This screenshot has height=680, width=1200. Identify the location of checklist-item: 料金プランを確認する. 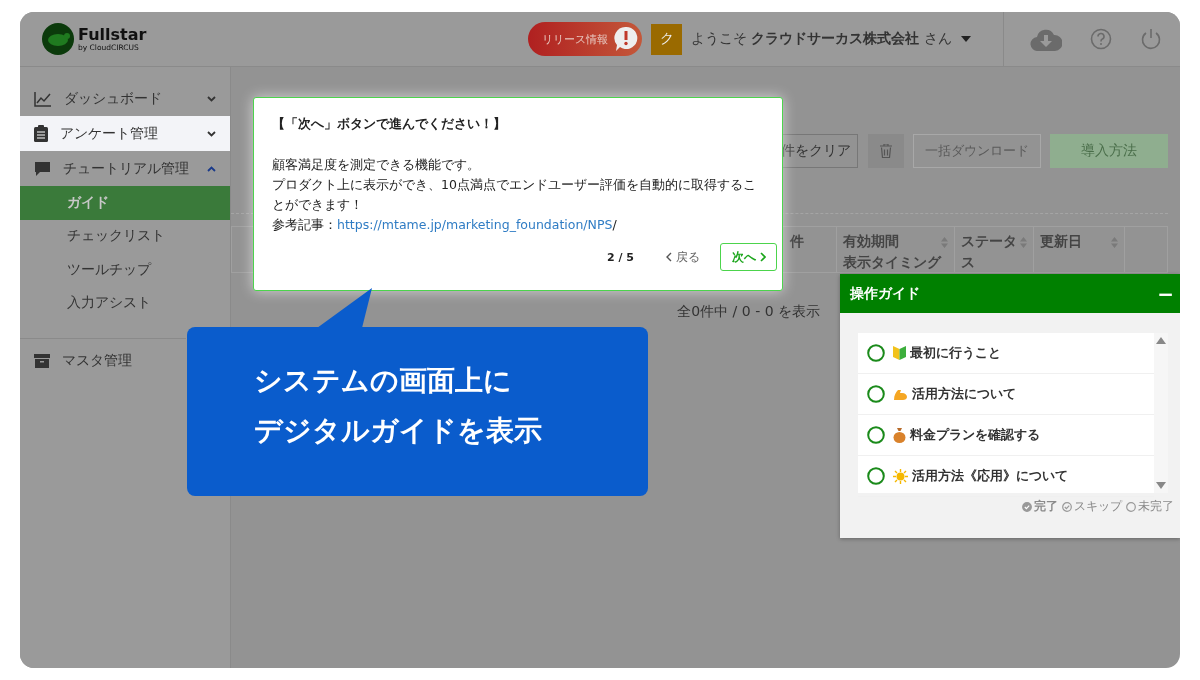
(1006, 435).